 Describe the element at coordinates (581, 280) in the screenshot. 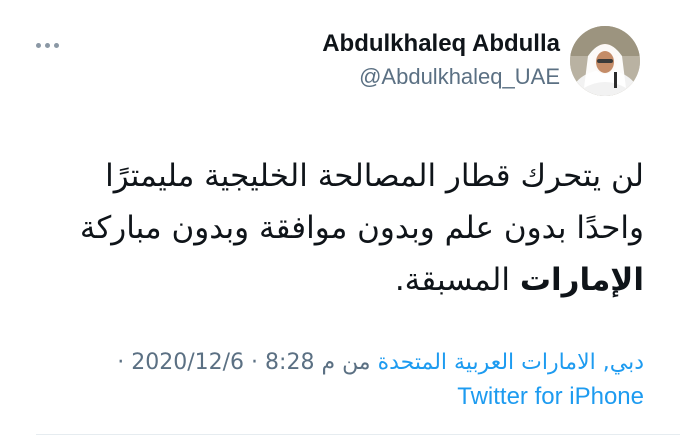

I see `tweet-bold-word: الإمارات` at that location.